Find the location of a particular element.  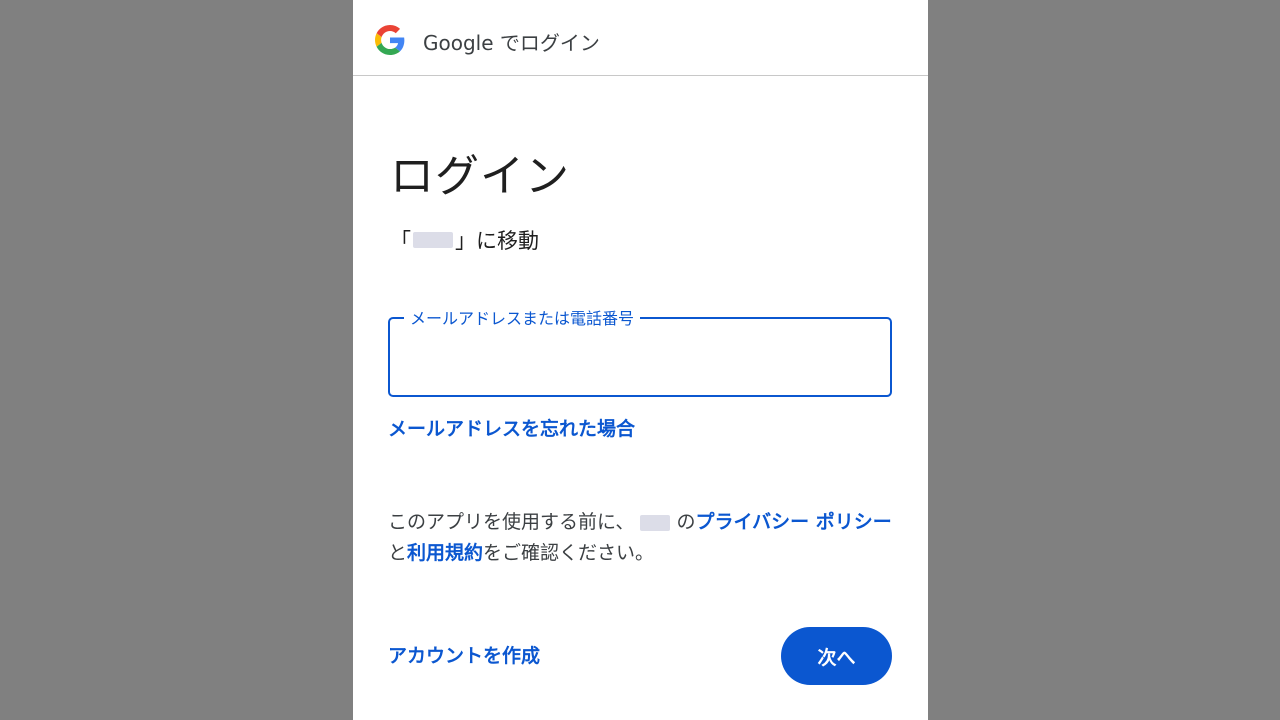

notice-text-2: の is located at coordinates (686, 522).